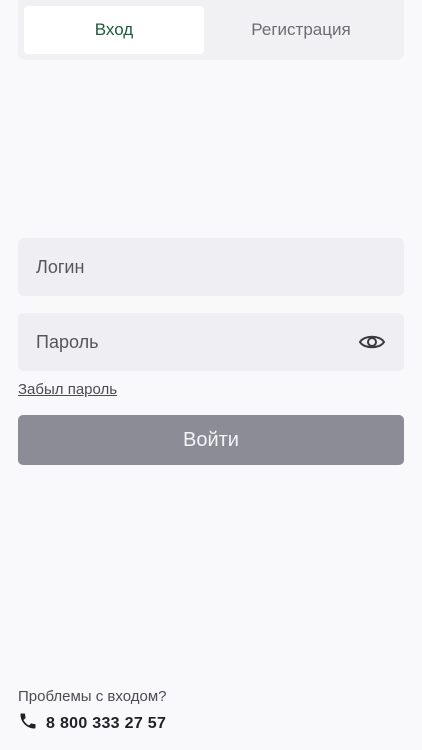  Describe the element at coordinates (67, 389) in the screenshot. I see `forgot-password-link: Забыл пароль` at that location.